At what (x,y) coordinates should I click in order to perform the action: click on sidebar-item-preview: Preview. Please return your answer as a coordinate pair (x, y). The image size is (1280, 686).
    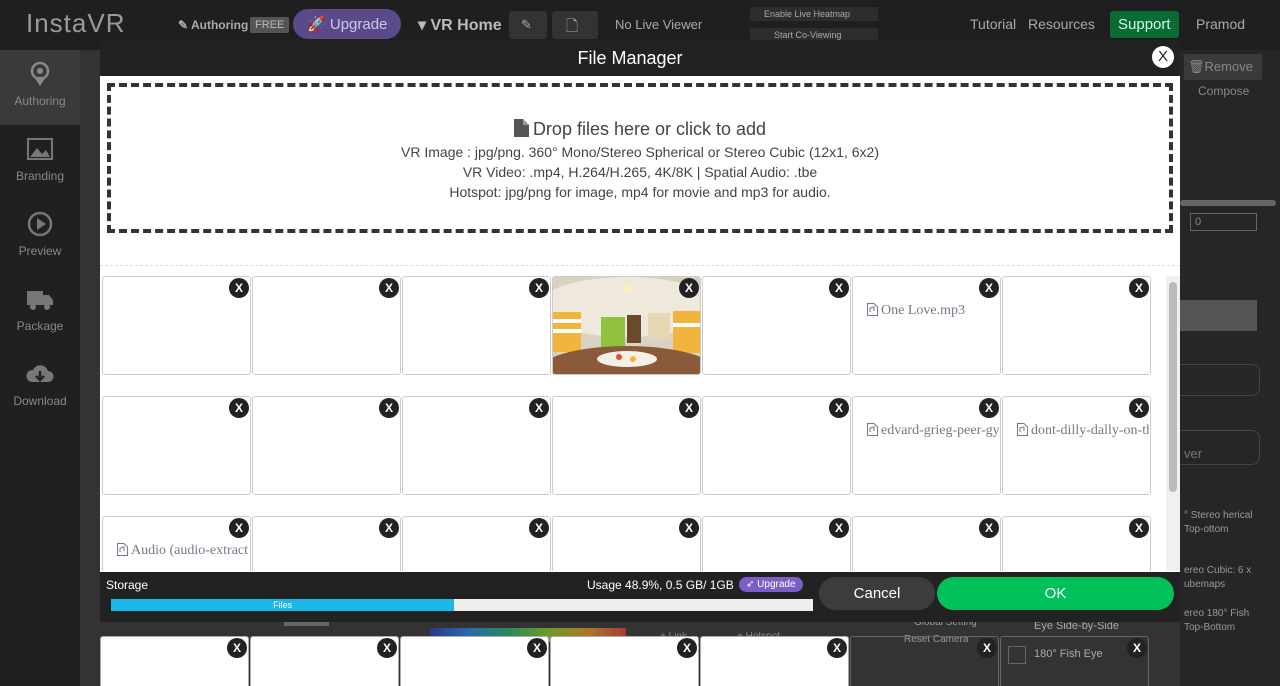
    Looking at the image, I should click on (40, 237).